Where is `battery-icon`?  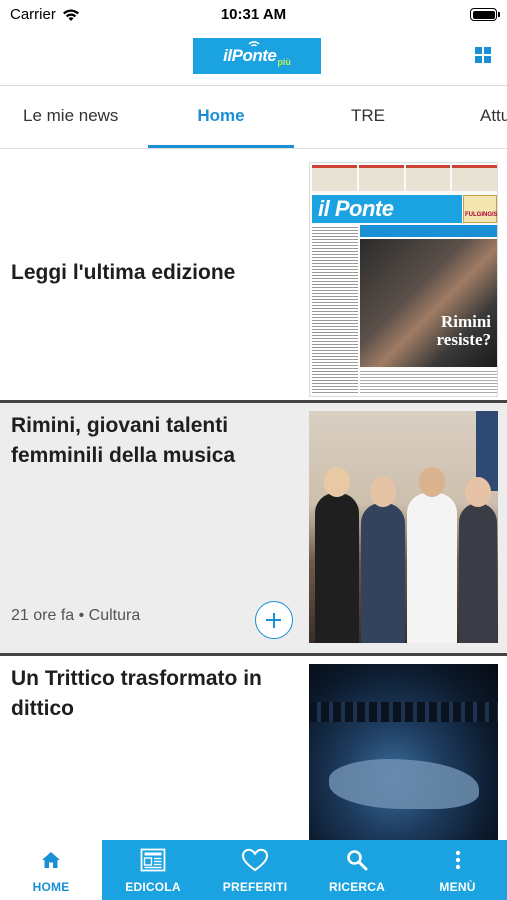
battery-icon is located at coordinates (485, 14).